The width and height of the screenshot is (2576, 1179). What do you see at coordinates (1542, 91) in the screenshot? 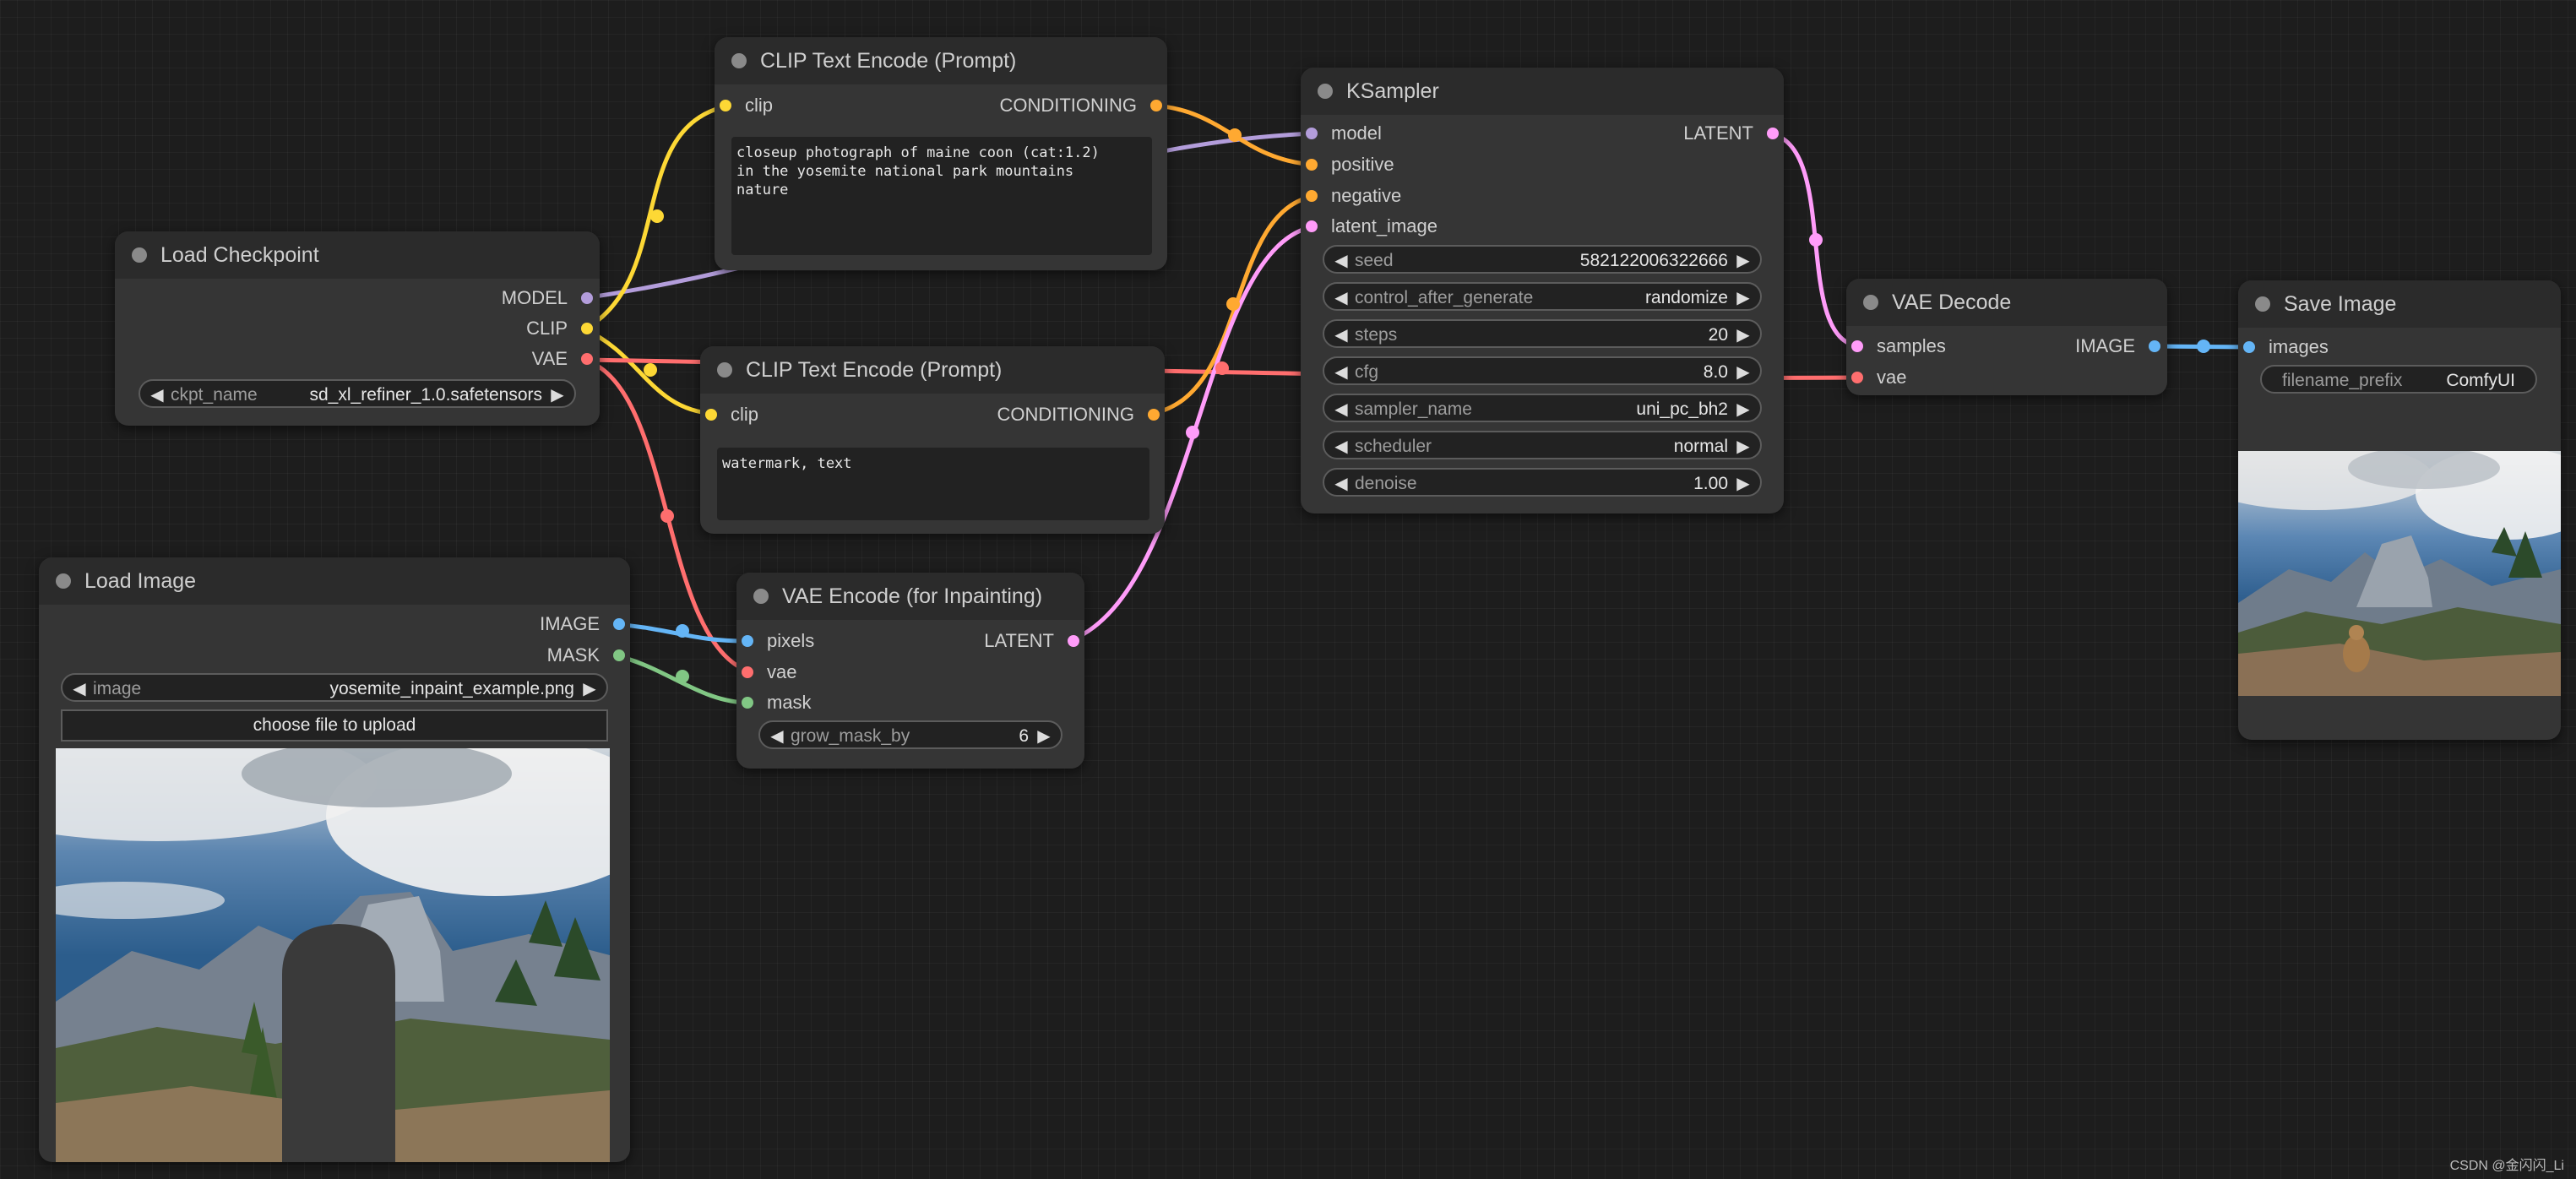
I see `node-title-bar: KSampler` at bounding box center [1542, 91].